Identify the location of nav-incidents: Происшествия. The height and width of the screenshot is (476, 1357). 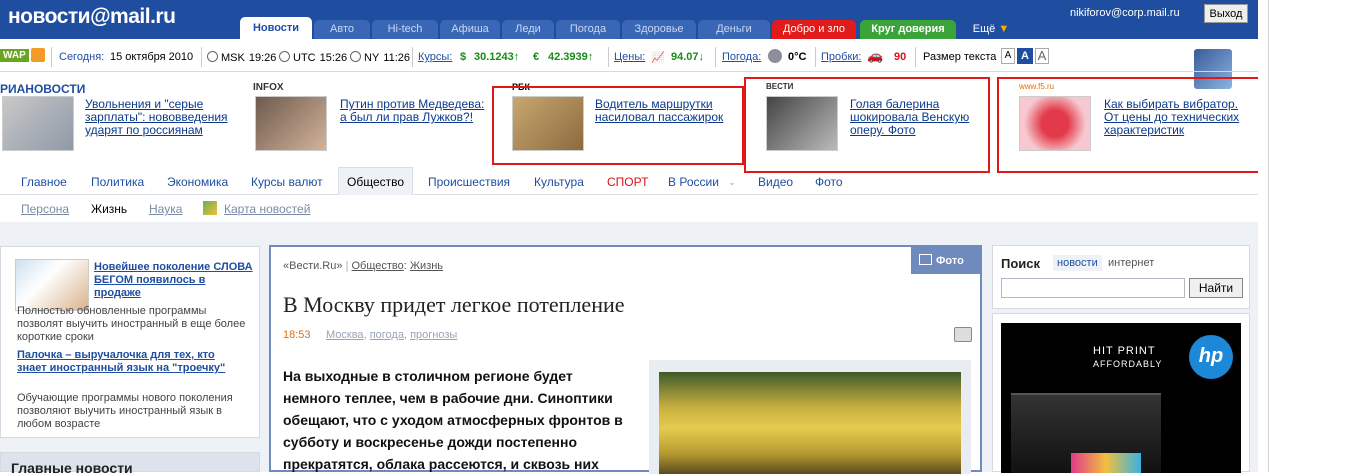
(469, 182).